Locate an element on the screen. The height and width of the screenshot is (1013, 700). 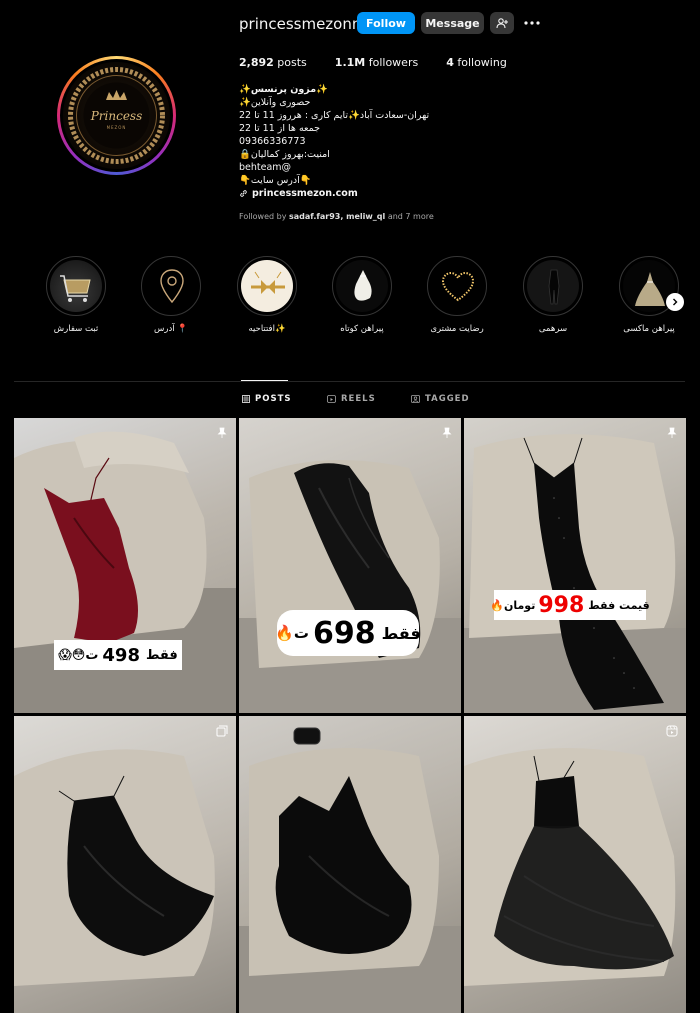
highlight-label: سرهمی is located at coordinates (553, 329).